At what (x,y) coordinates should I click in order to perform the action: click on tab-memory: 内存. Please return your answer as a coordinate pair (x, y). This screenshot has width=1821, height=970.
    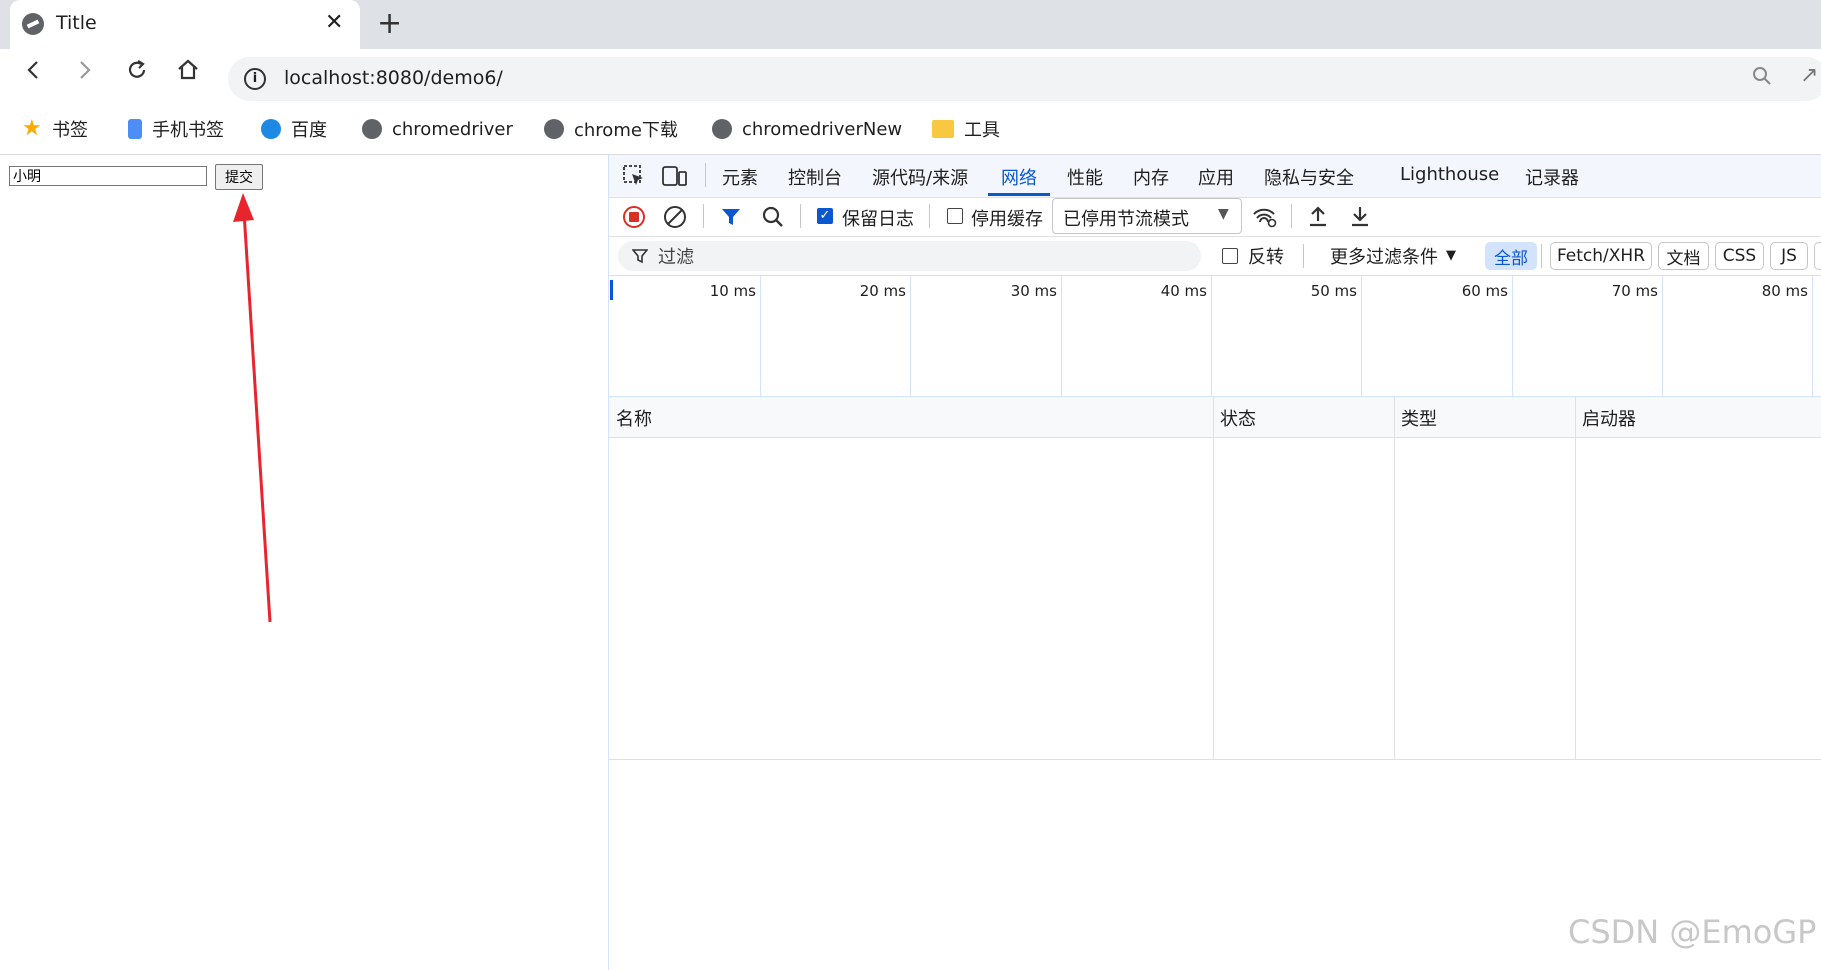
    Looking at the image, I should click on (1151, 177).